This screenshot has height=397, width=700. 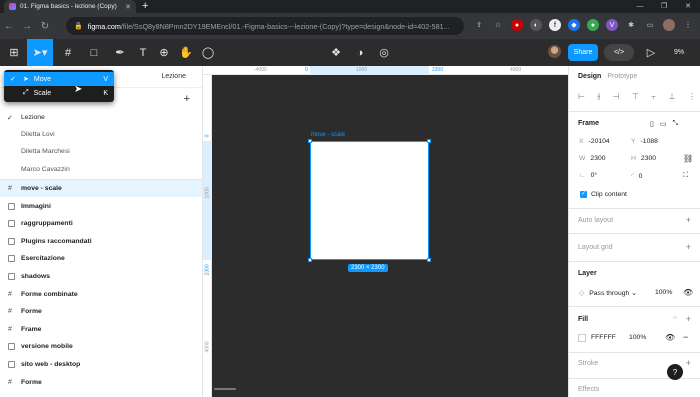 I want to click on resize-handle-tl, so click(x=310, y=141).